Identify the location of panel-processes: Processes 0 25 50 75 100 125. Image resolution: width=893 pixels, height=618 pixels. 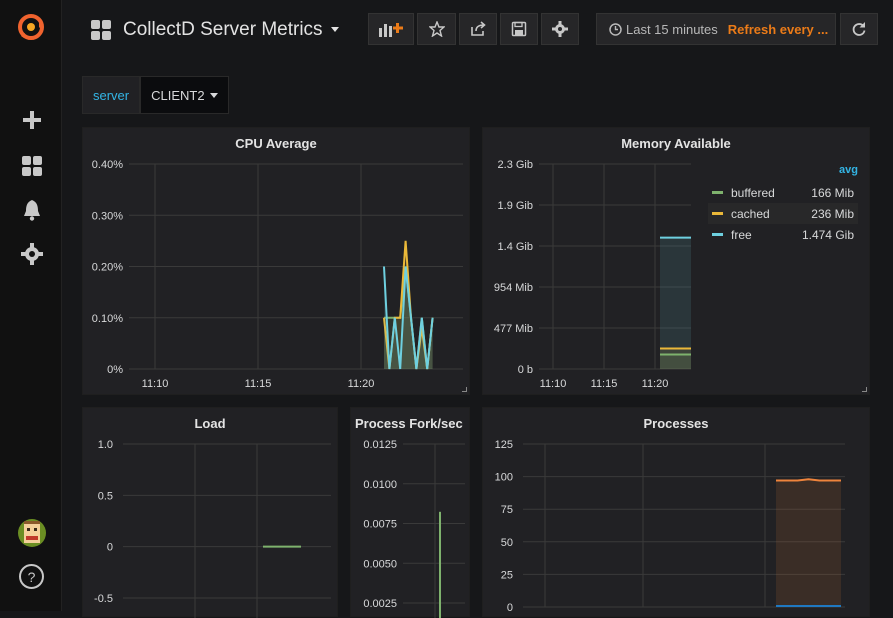
(676, 512).